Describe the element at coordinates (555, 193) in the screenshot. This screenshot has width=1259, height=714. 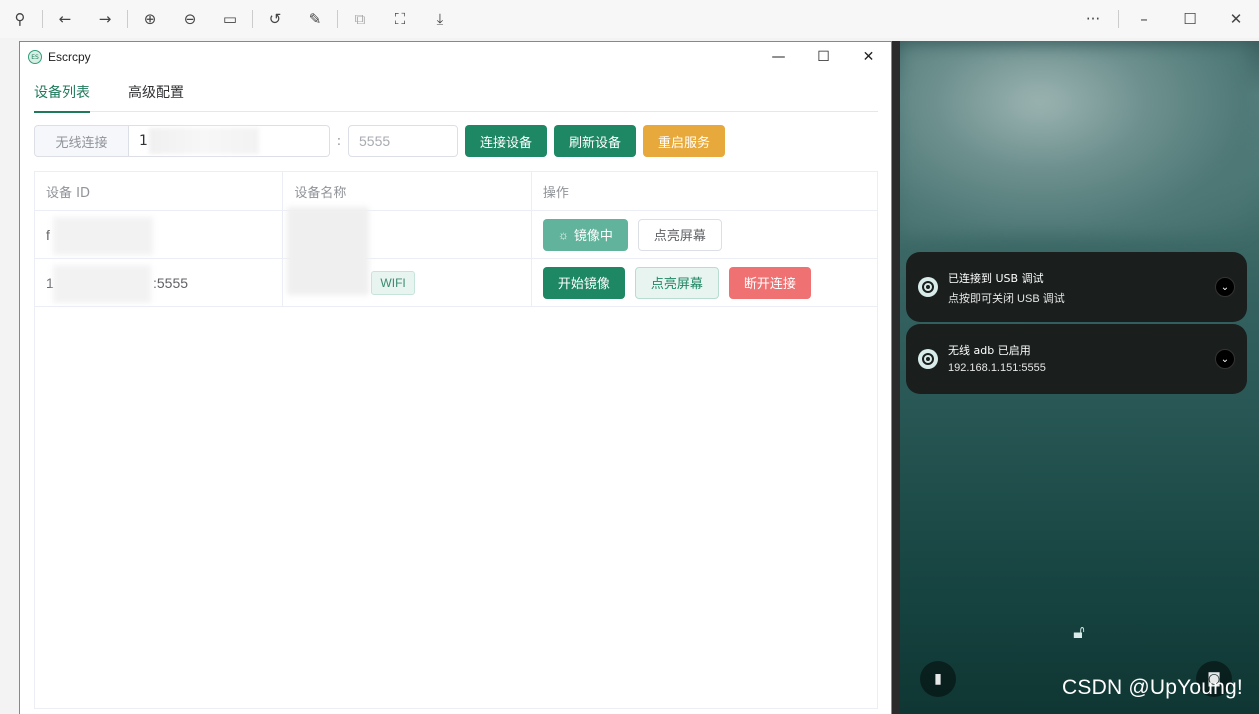
I see `column-actions: 操作` at that location.